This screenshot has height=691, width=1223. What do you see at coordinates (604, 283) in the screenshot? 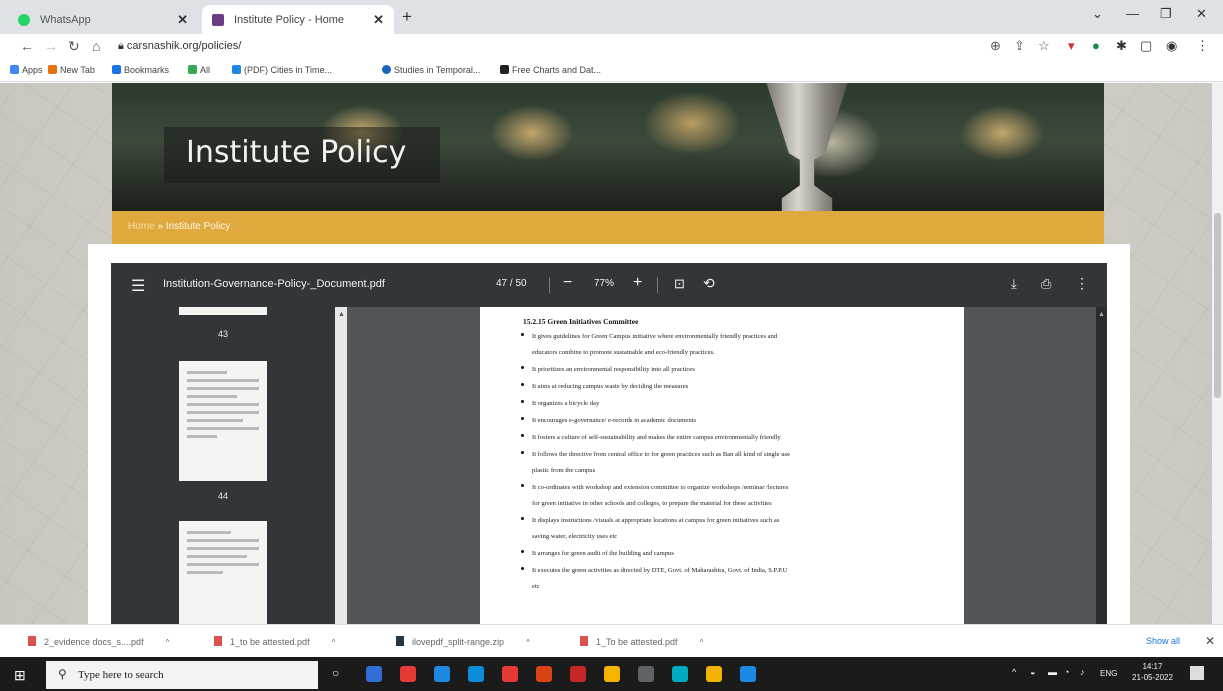
I see `zoom-level-input: 77%` at bounding box center [604, 283].